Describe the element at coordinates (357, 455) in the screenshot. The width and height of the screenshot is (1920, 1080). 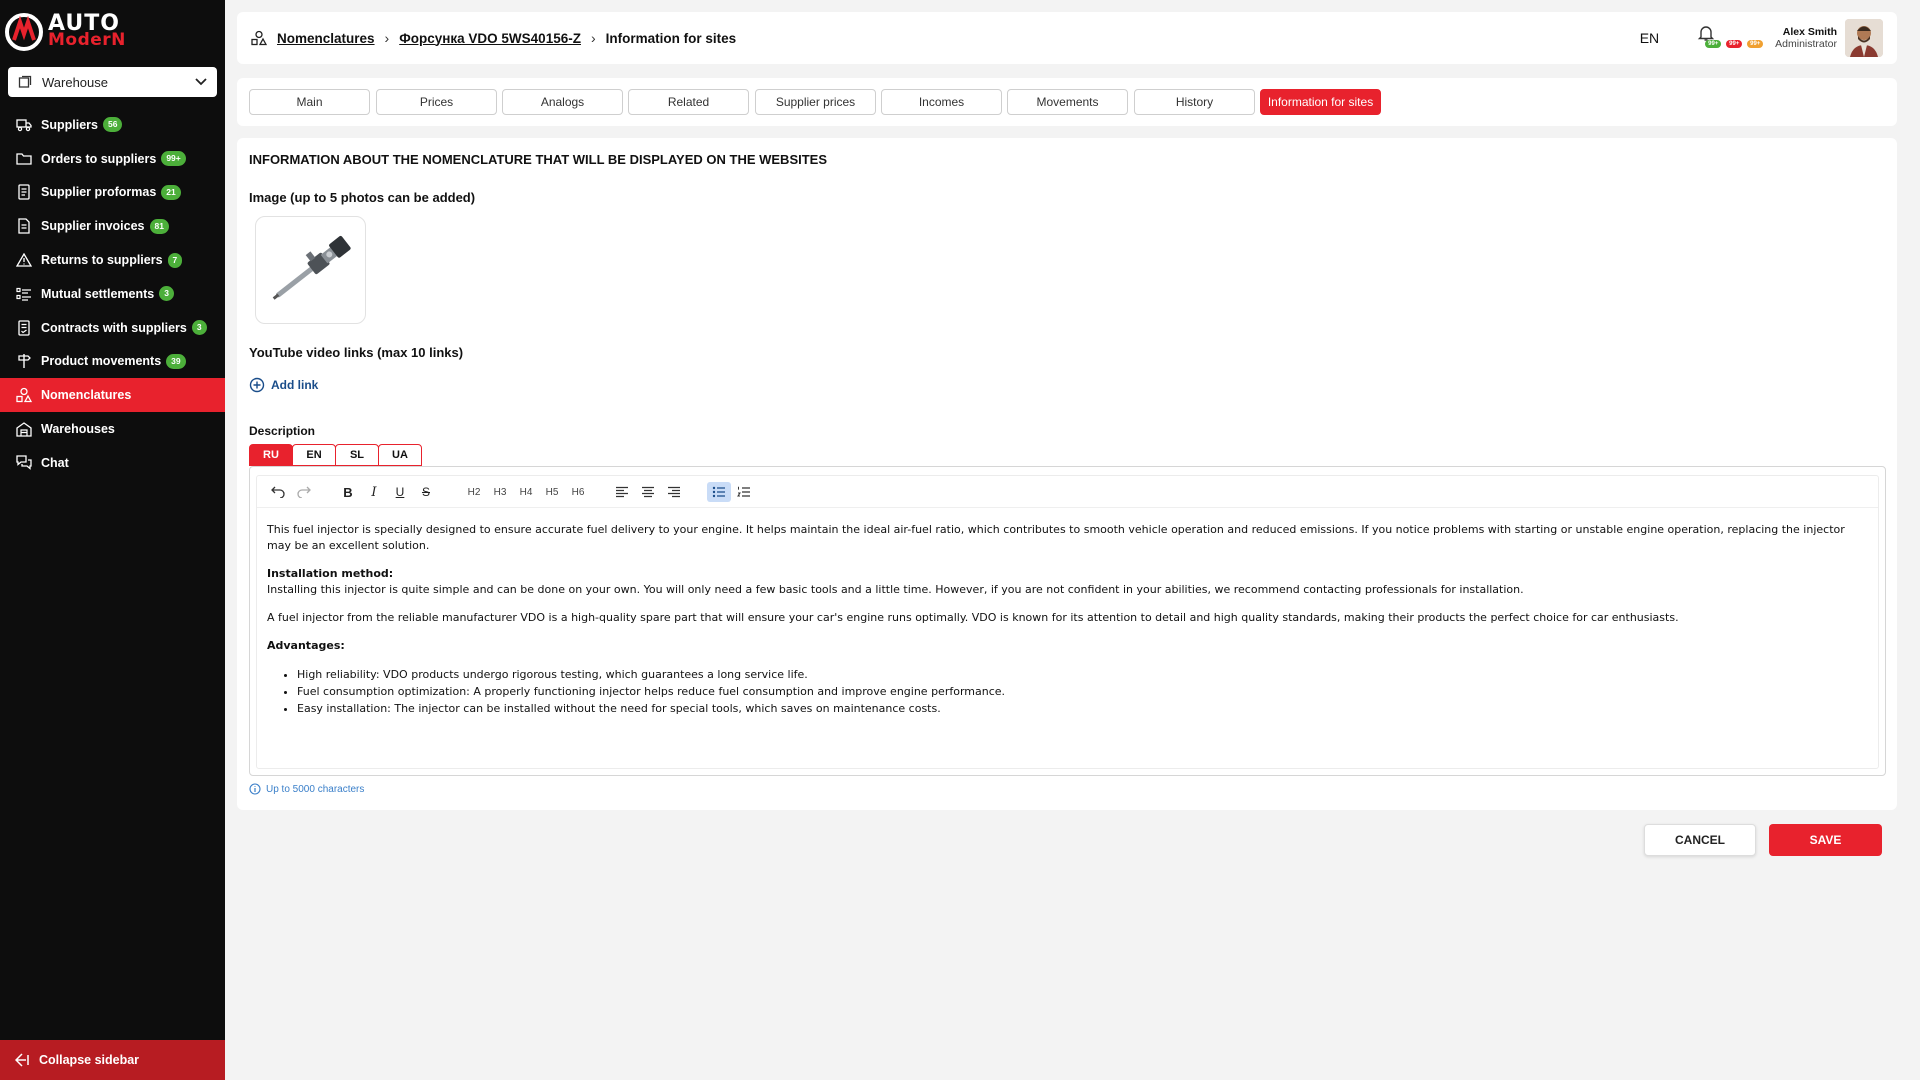
I see `lang-tab-sl: SL` at that location.